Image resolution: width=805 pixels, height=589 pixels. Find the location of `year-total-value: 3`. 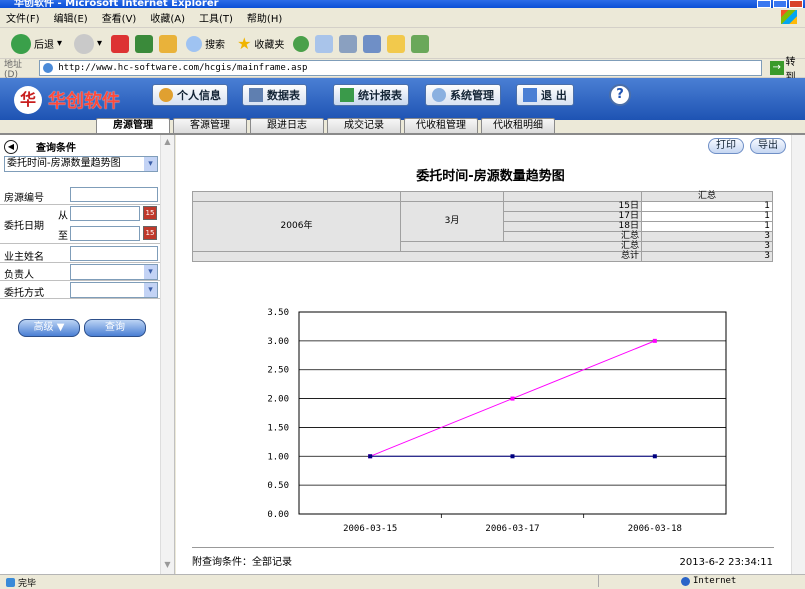

year-total-value: 3 is located at coordinates (707, 246).